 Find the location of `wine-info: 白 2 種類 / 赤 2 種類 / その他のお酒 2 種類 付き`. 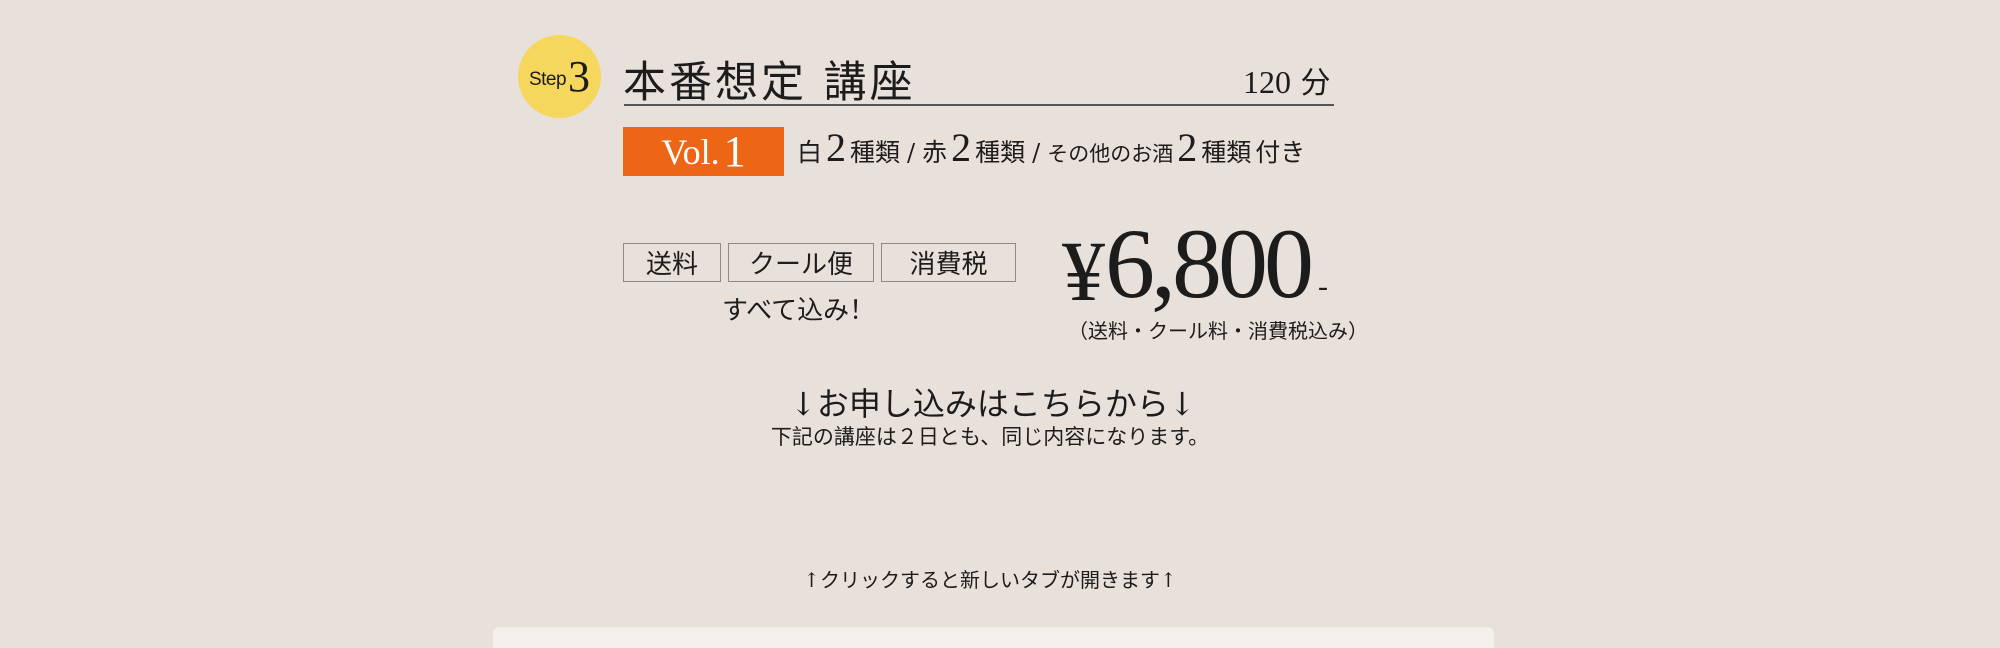

wine-info: 白 2 種類 / 赤 2 種類 / その他のお酒 2 種類 付き is located at coordinates (1051, 147).